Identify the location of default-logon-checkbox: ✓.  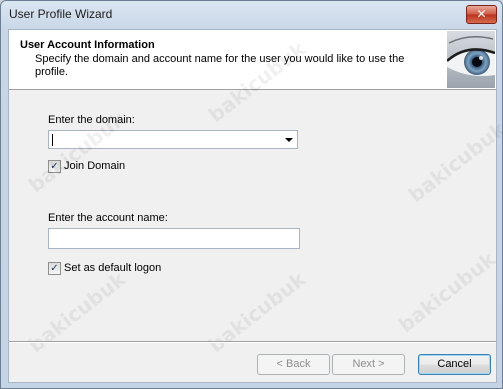
(54, 268).